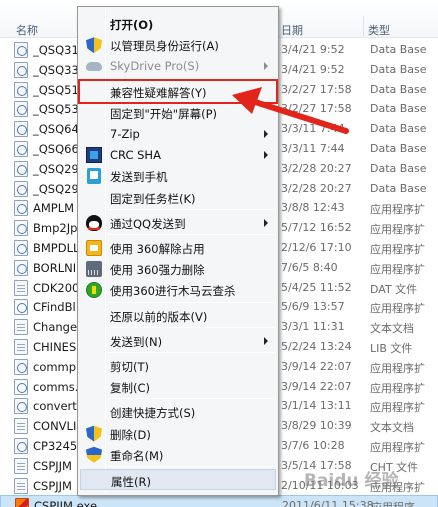 The height and width of the screenshot is (507, 438). What do you see at coordinates (56, 149) in the screenshot?
I see `file-name: _QSQ66` at bounding box center [56, 149].